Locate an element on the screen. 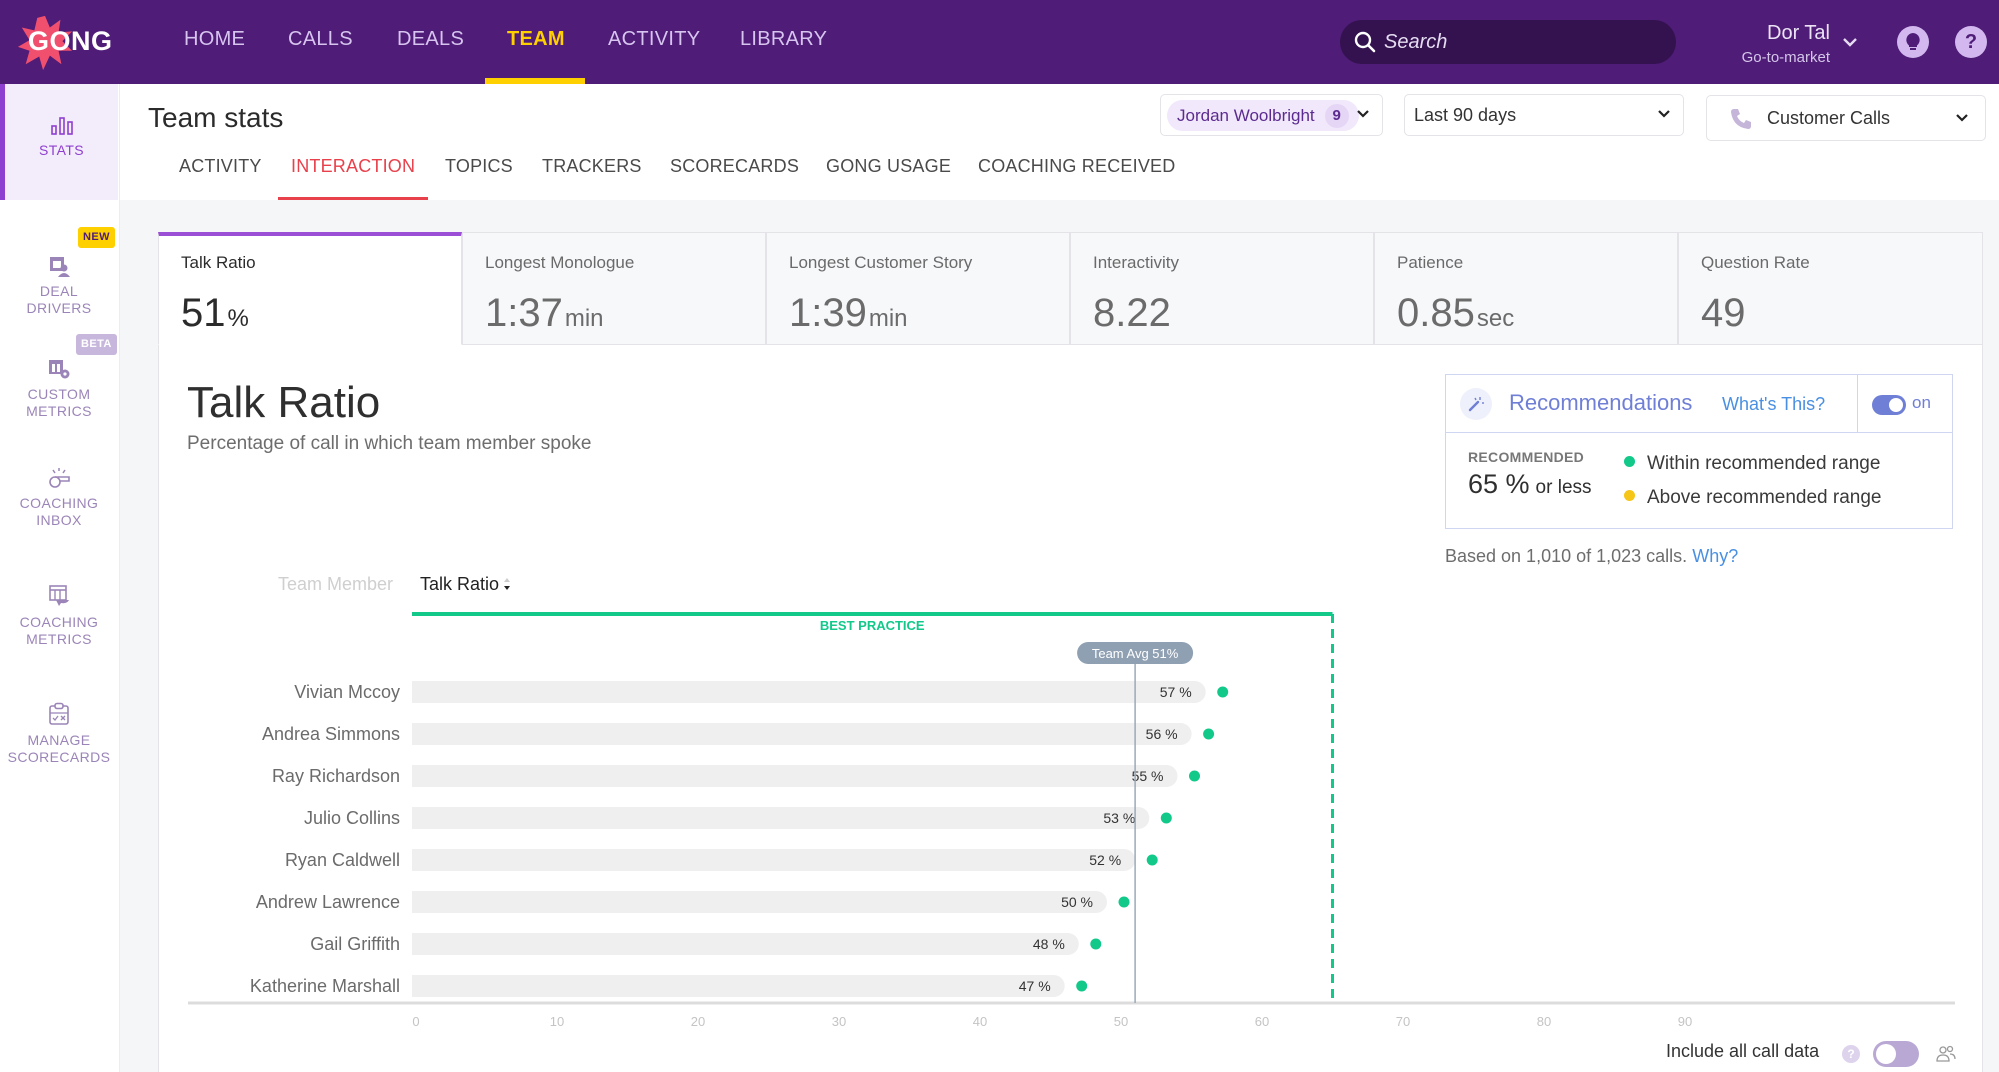 The image size is (1999, 1072). magic-wand-icon is located at coordinates (1476, 404).